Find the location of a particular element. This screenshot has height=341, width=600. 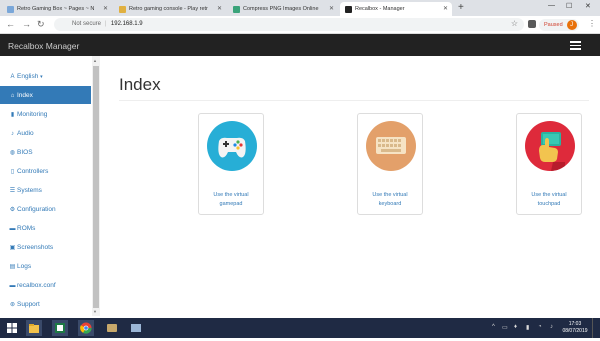

signal-icon: ▮ is located at coordinates (12, 115).